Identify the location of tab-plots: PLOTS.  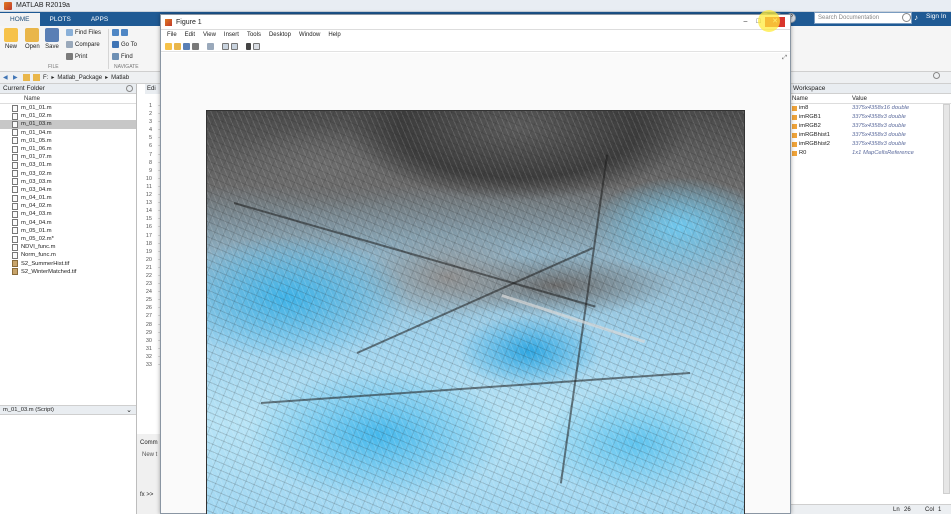
(60, 19).